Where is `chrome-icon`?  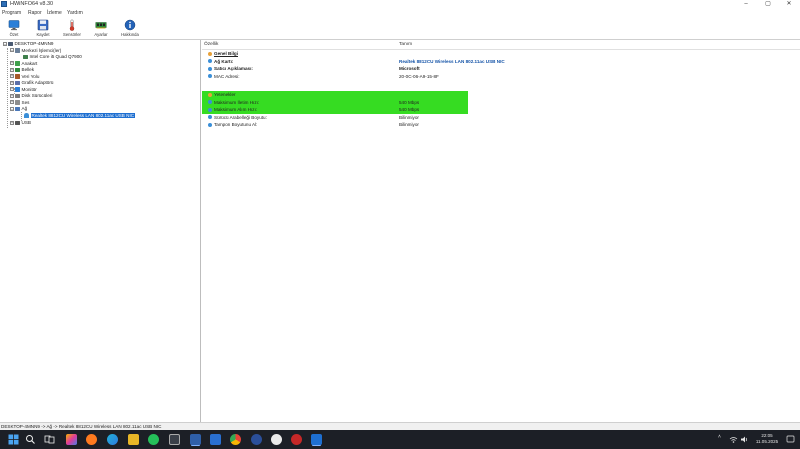
chrome-icon is located at coordinates (235, 439).